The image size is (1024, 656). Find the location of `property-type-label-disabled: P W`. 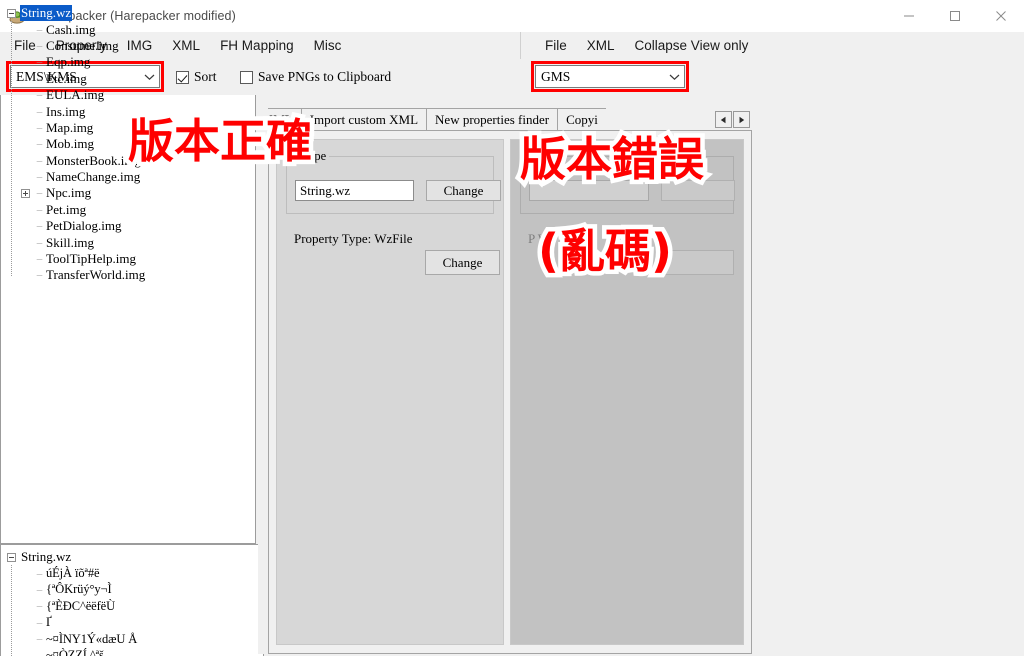

property-type-label-disabled: P W is located at coordinates (539, 238).